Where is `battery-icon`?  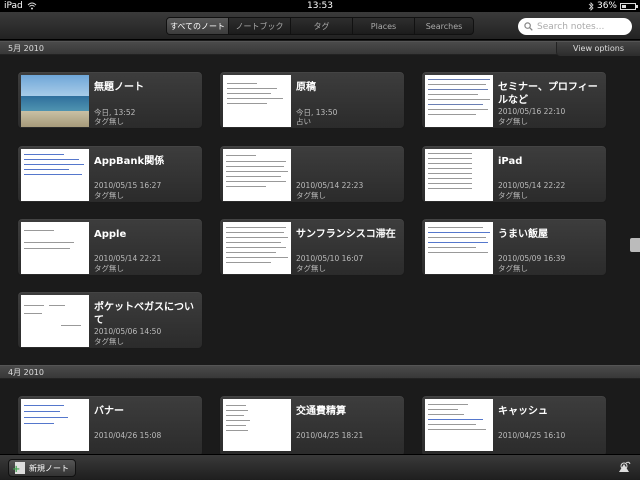 battery-icon is located at coordinates (629, 6).